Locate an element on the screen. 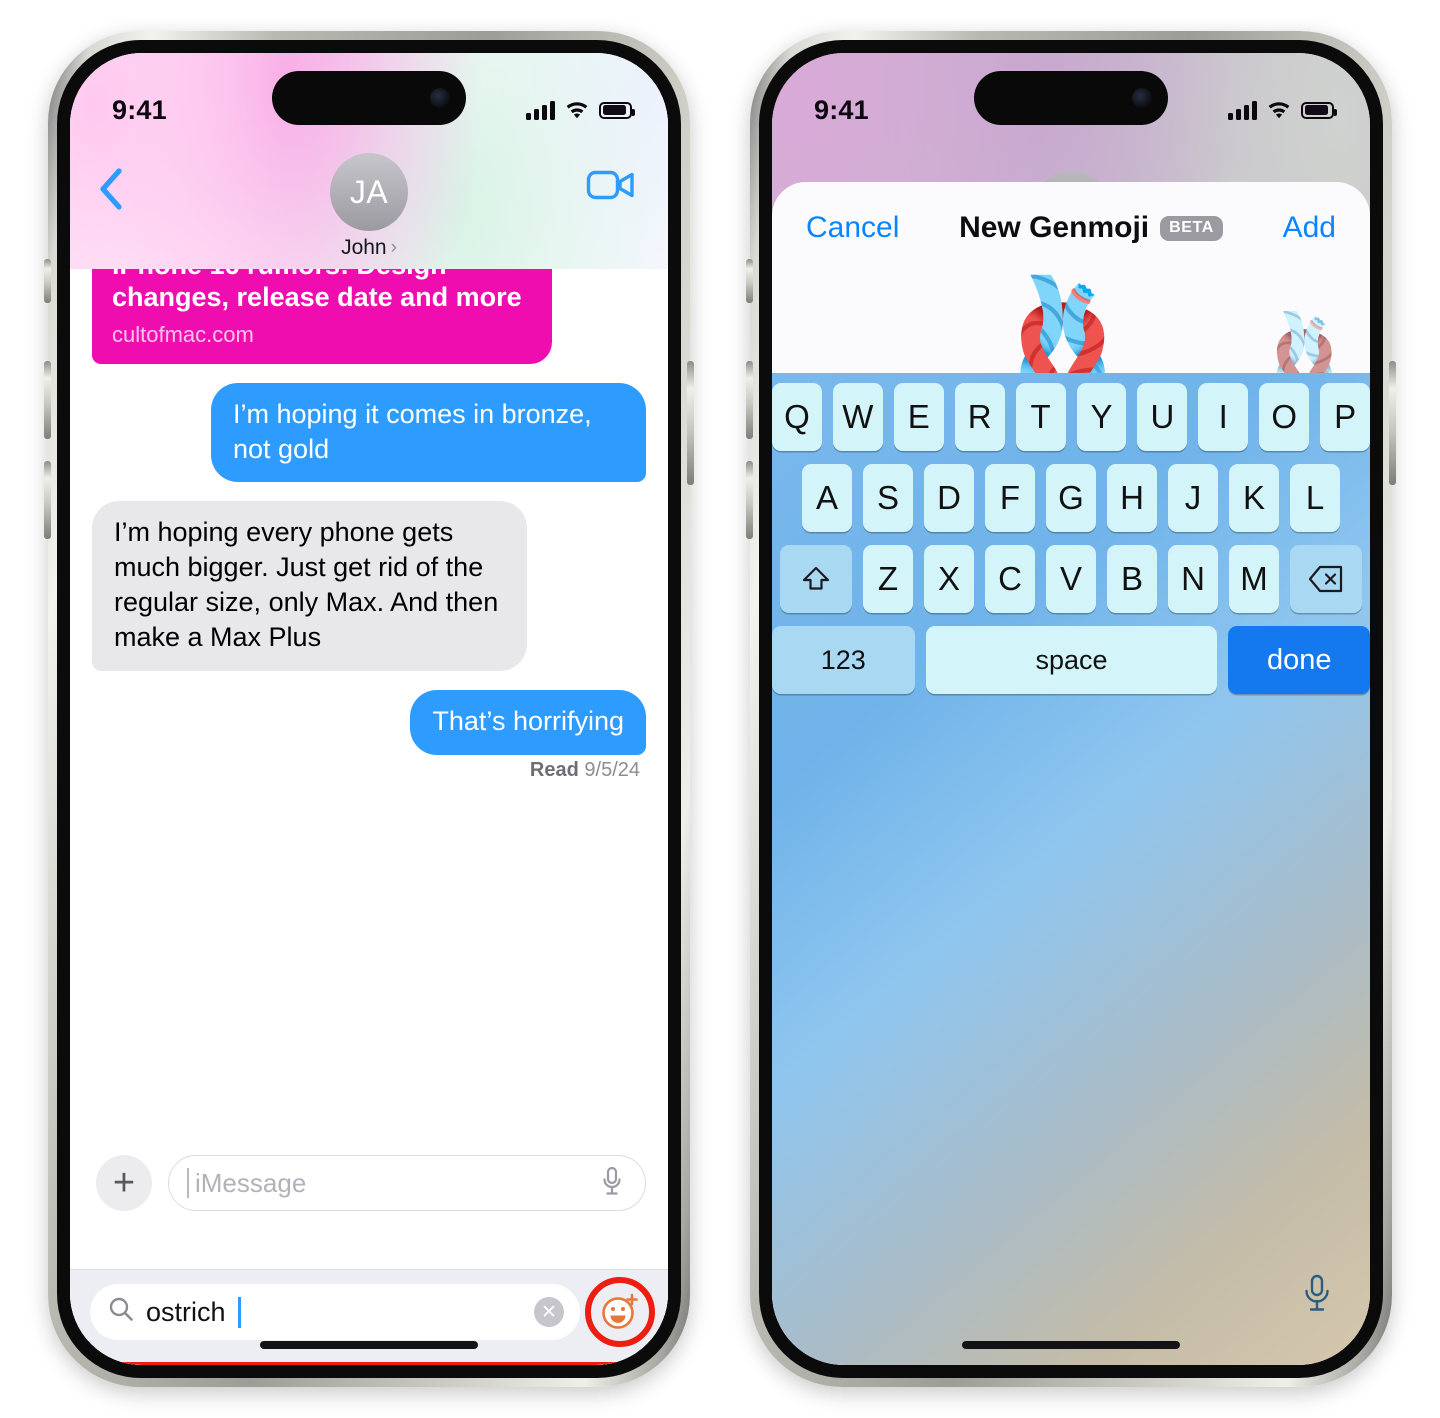 The height and width of the screenshot is (1418, 1440). attach-plus-button: + is located at coordinates (124, 1183).